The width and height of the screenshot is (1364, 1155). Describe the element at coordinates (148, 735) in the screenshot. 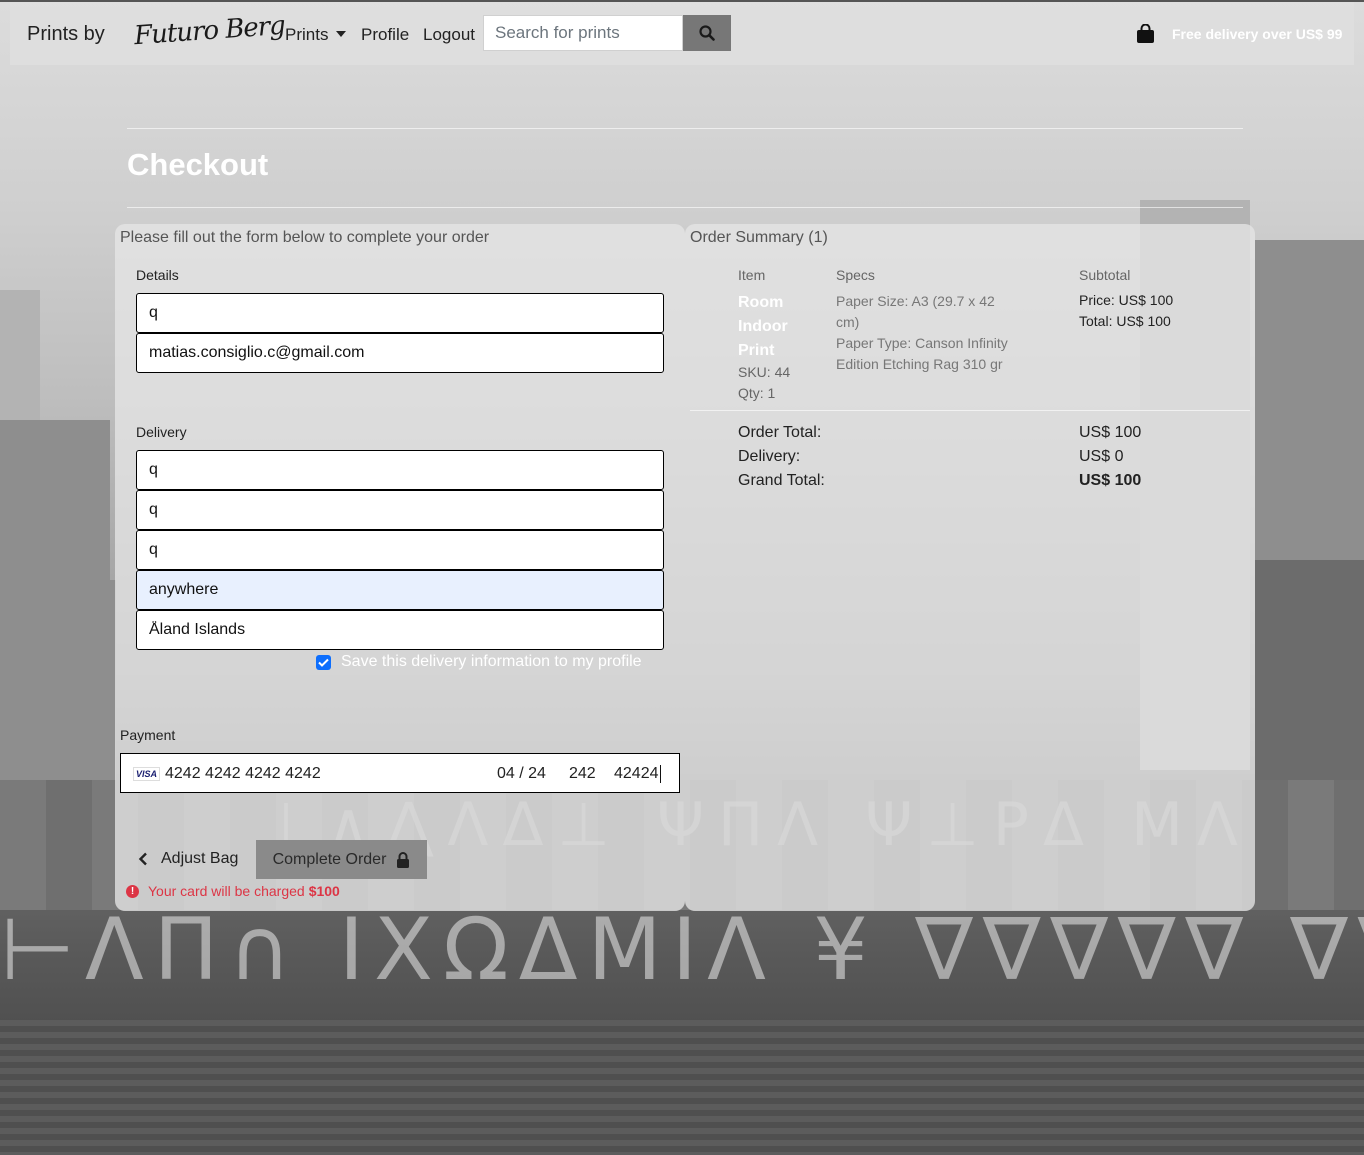

I see `payment-label: Payment` at that location.